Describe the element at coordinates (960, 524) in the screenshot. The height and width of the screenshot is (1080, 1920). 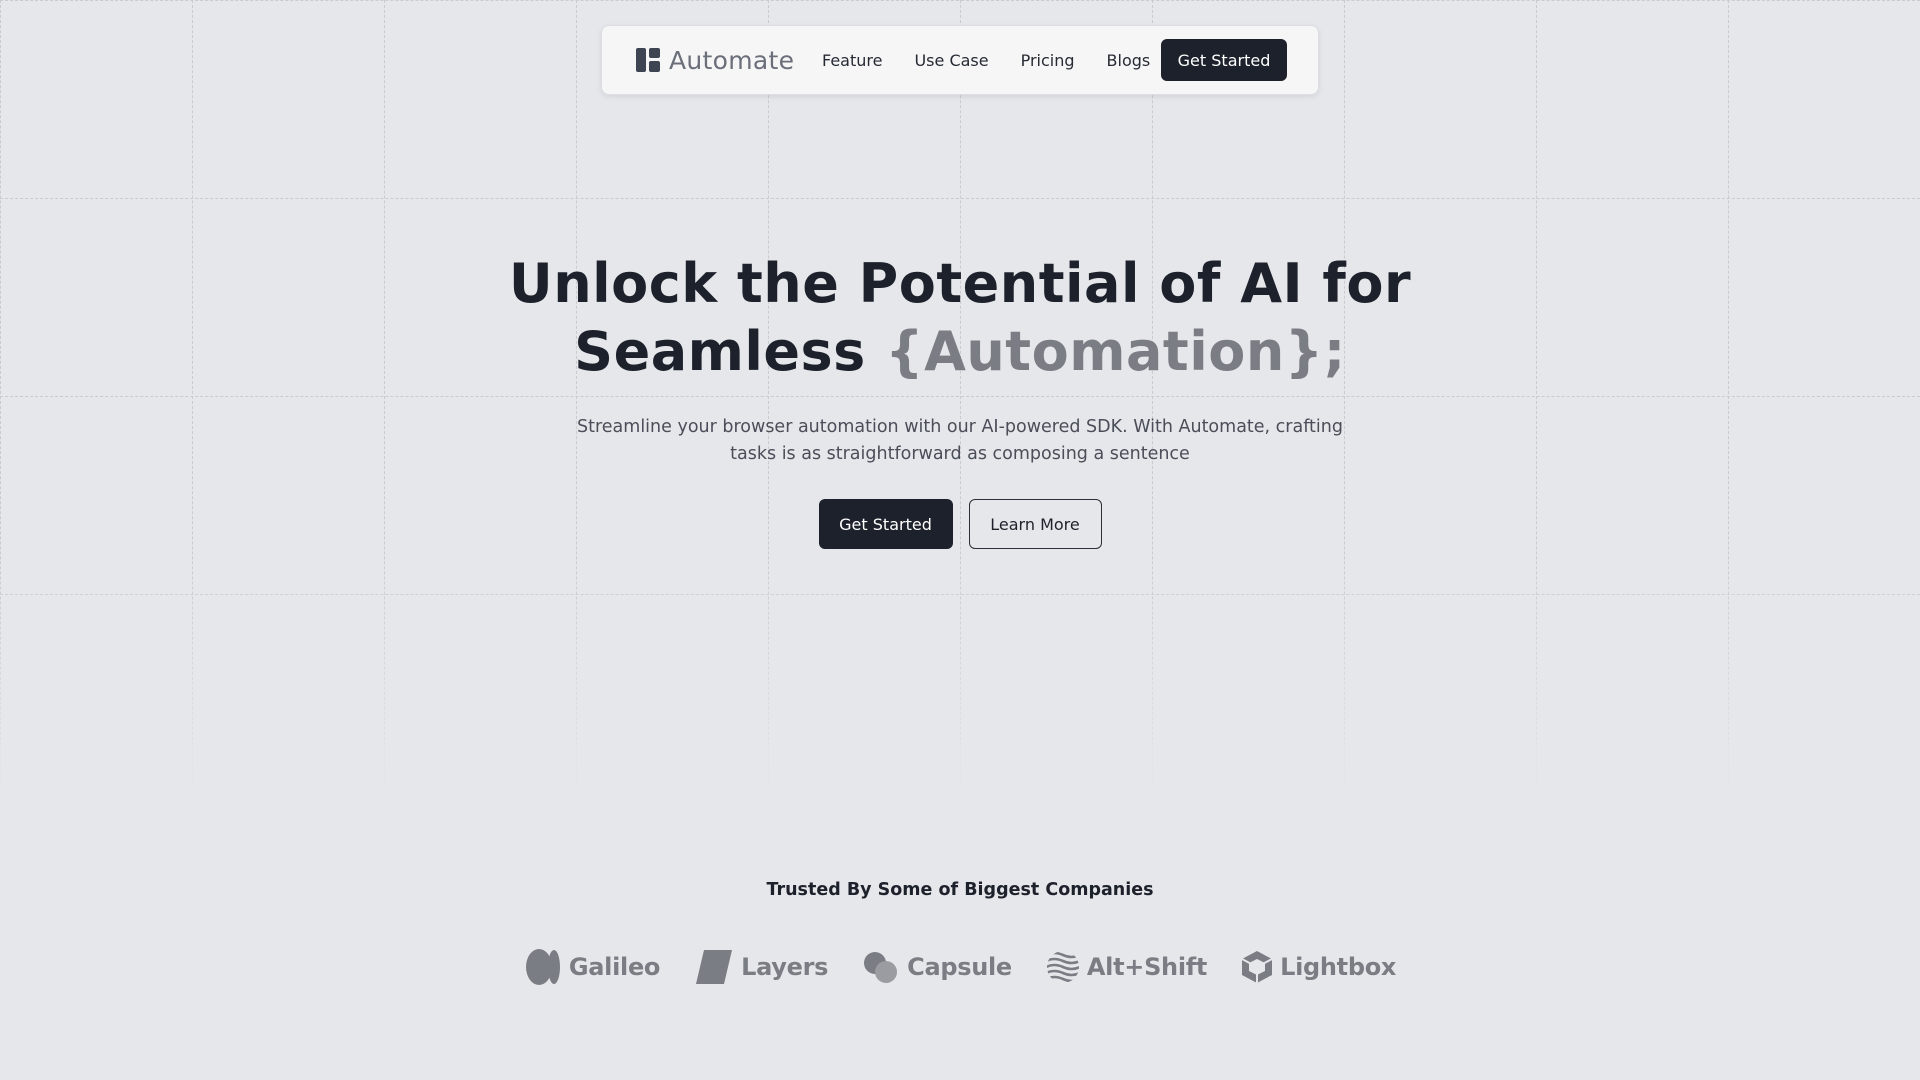
I see `hero-actions: Get Started Learn More` at that location.